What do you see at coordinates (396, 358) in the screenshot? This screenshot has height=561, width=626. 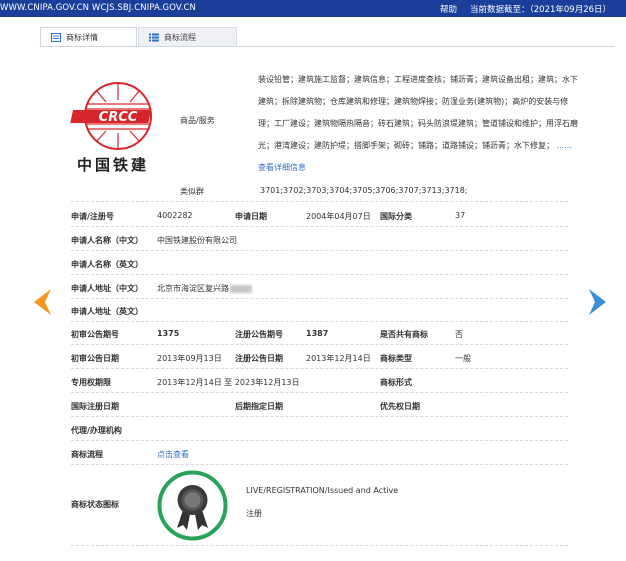 I see `mark-type-label: 商标类型` at bounding box center [396, 358].